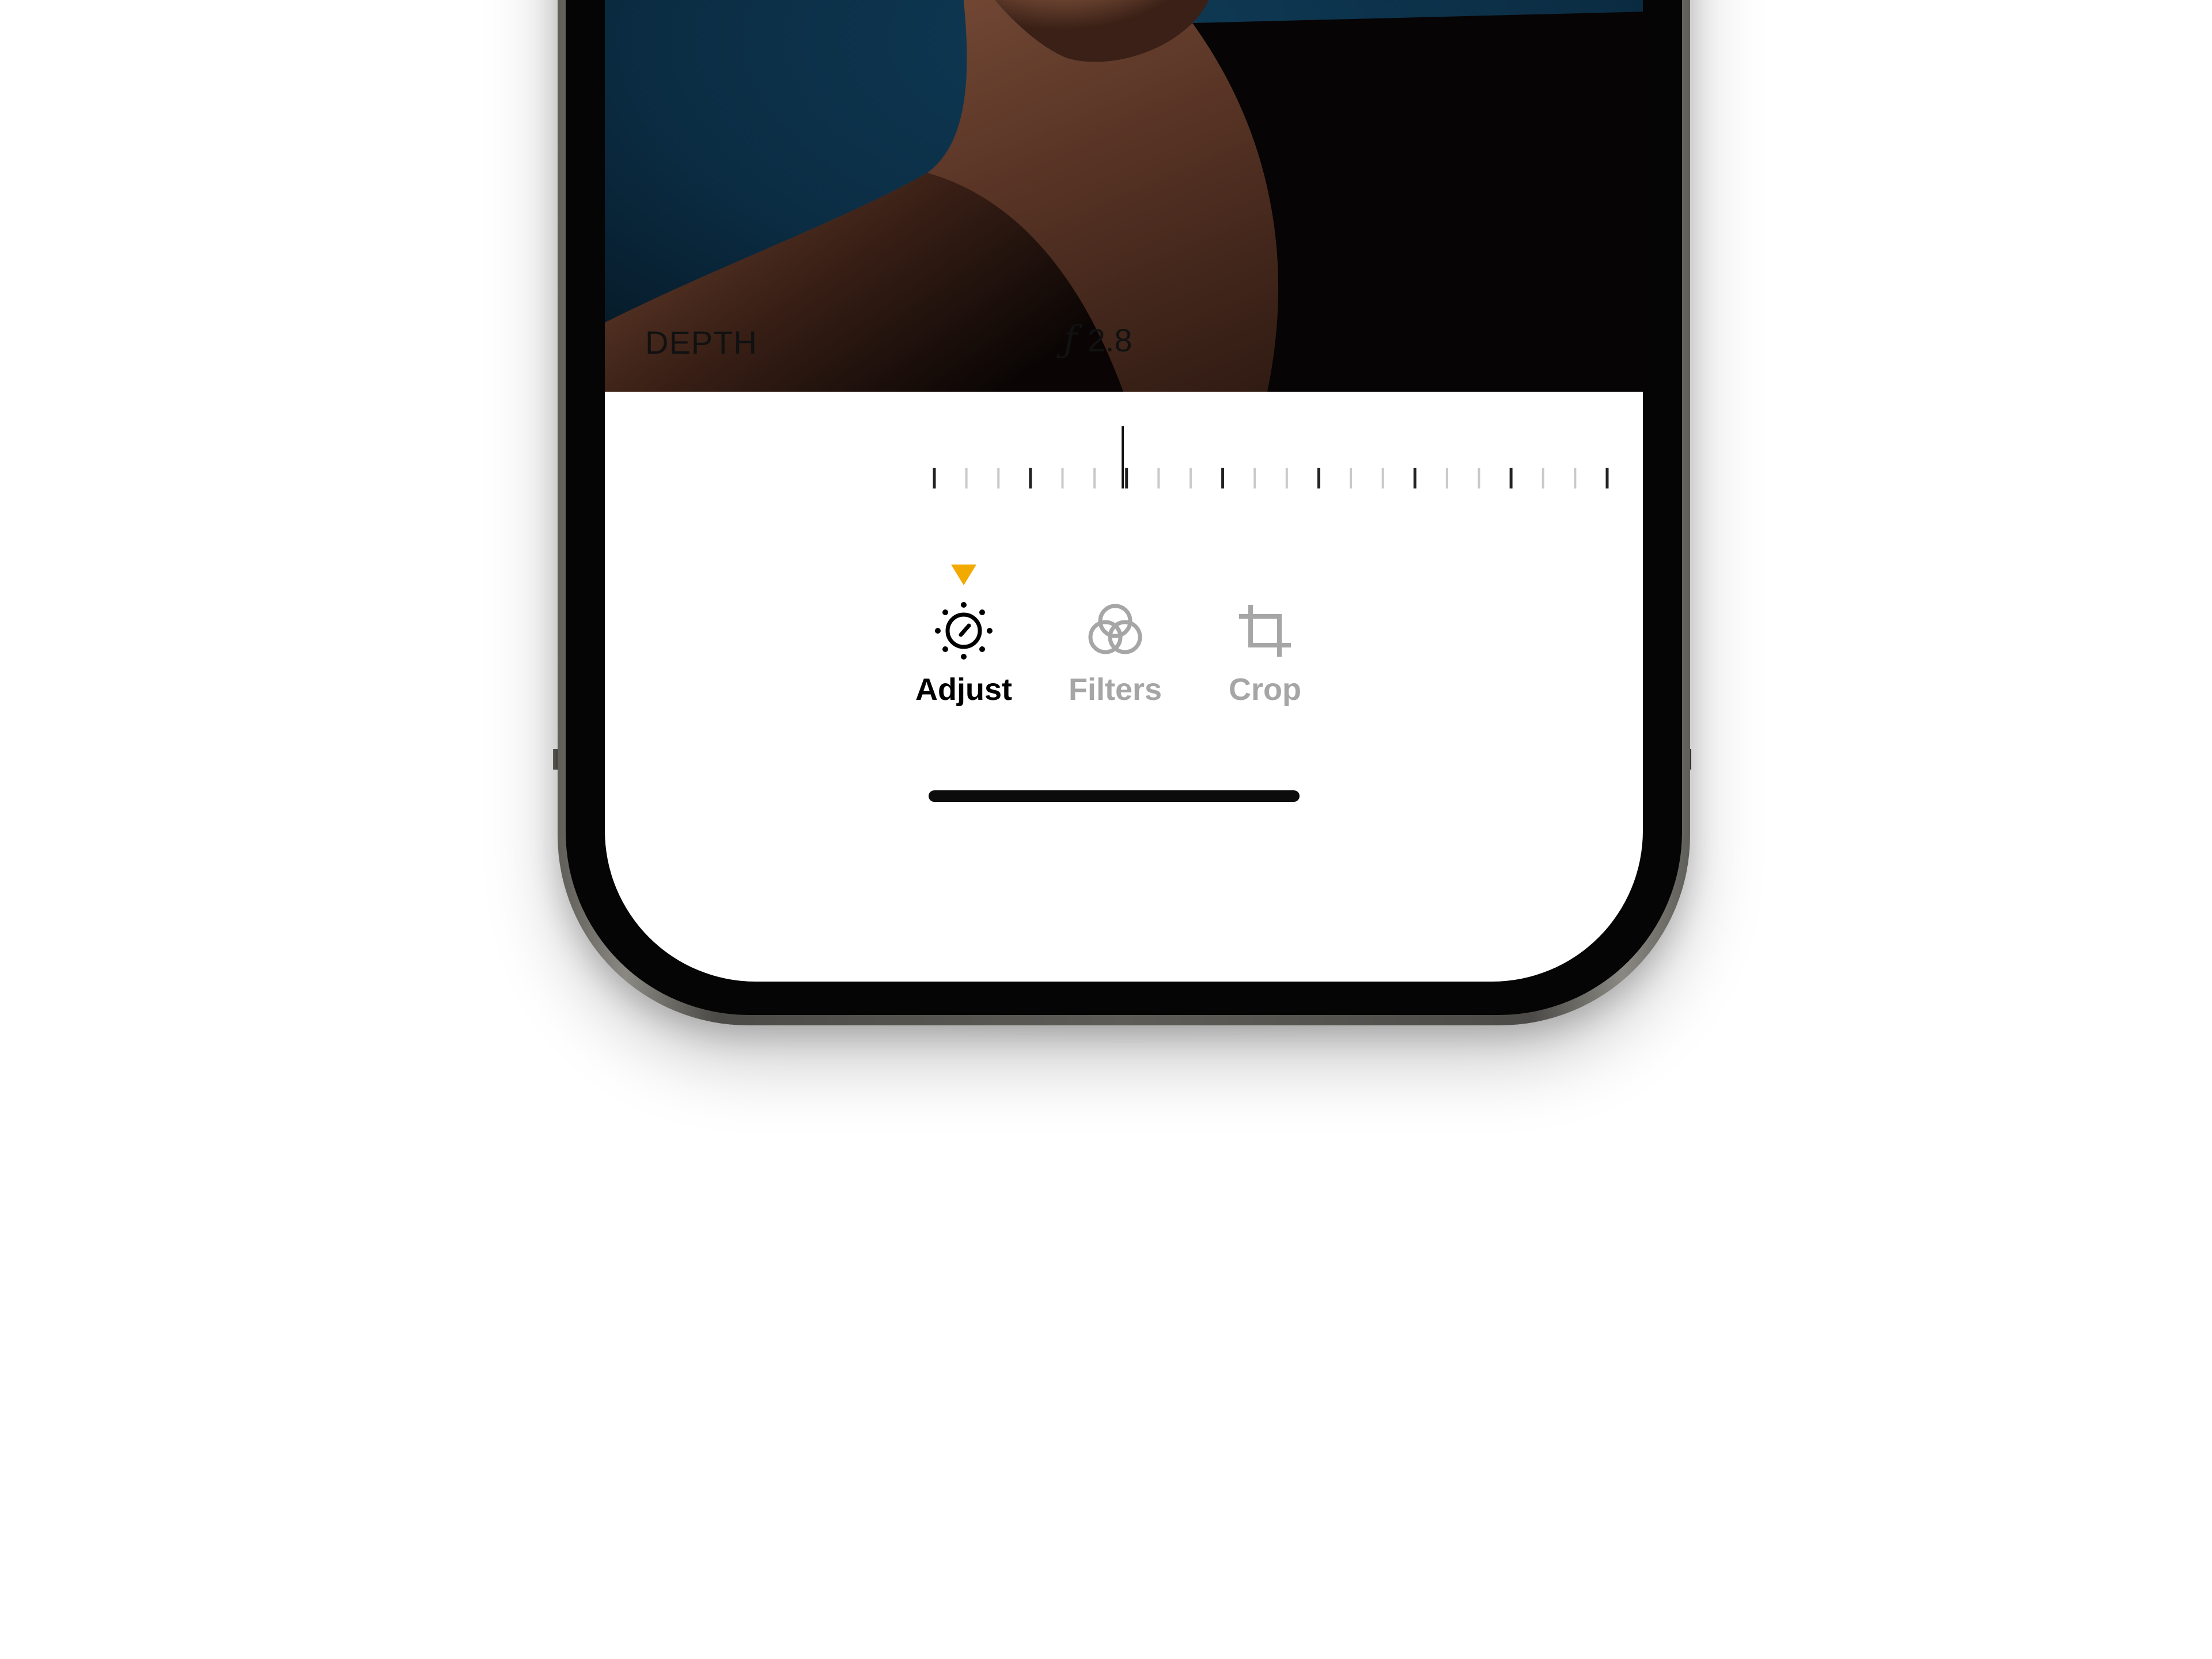 Image resolution: width=2212 pixels, height=1659 pixels. Describe the element at coordinates (1070, 339) in the screenshot. I see `aperture-f-icon: ƒ` at that location.